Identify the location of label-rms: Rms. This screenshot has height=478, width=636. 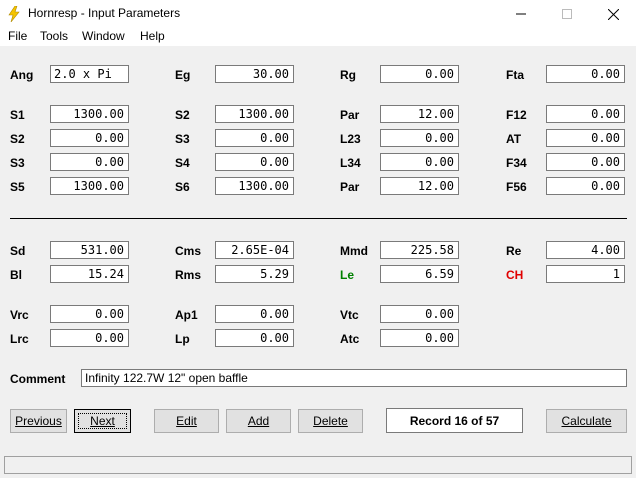
(188, 275).